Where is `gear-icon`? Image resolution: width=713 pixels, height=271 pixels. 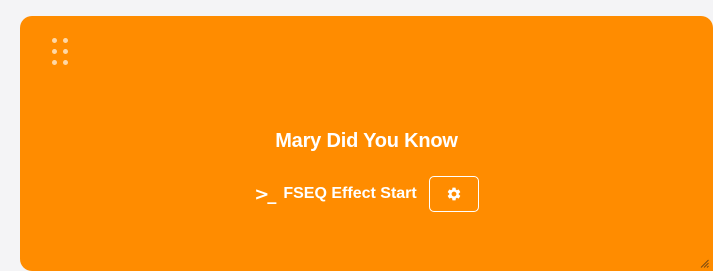
gear-icon is located at coordinates (453, 194).